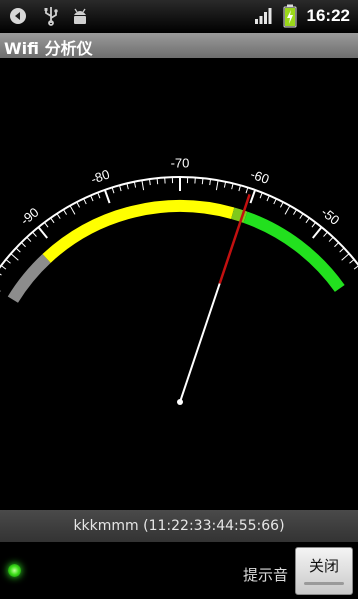 Image resolution: width=358 pixels, height=599 pixels. I want to click on clock: 16:22, so click(328, 15).